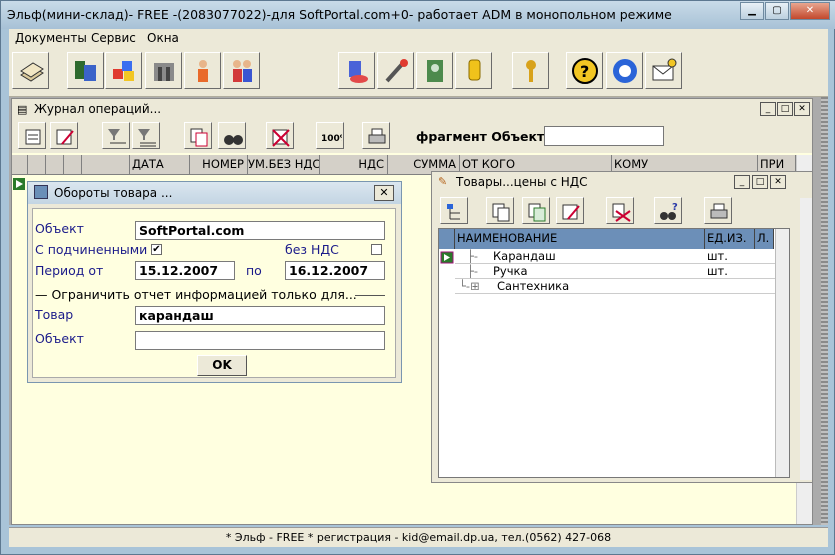  I want to click on no-vat-checkbox, so click(376, 249).